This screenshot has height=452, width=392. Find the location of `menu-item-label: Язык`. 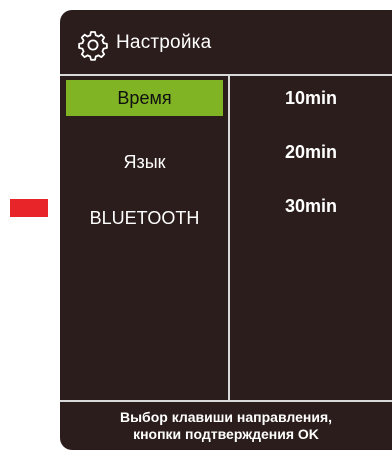

menu-item-label: Язык is located at coordinates (144, 161).